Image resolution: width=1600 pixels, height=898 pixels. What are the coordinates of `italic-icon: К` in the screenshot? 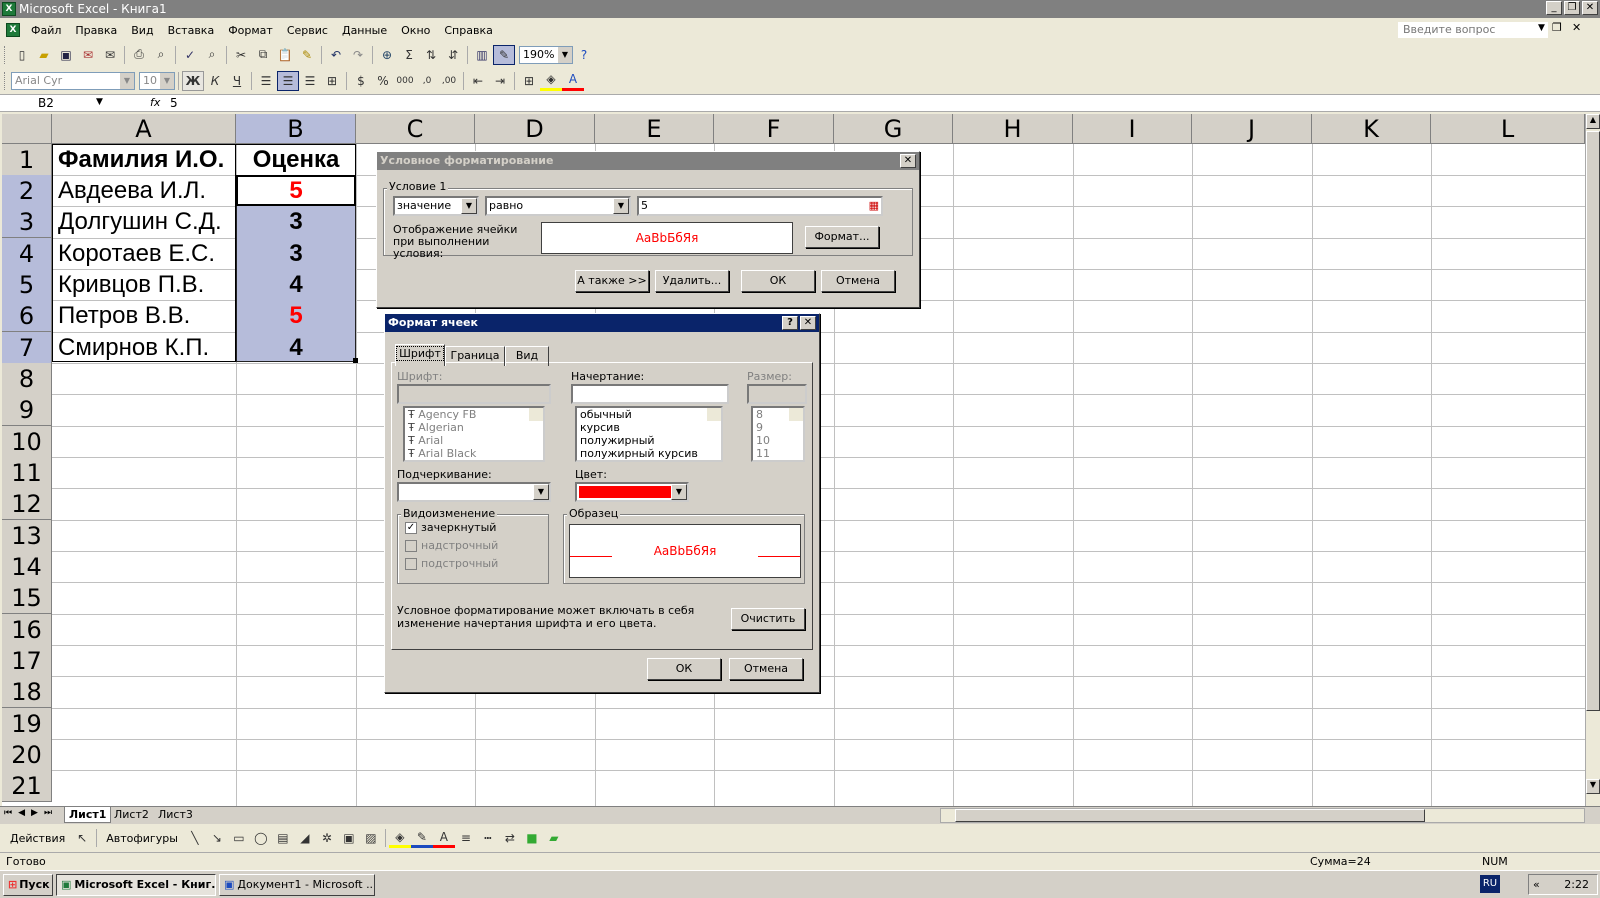 It's located at (215, 81).